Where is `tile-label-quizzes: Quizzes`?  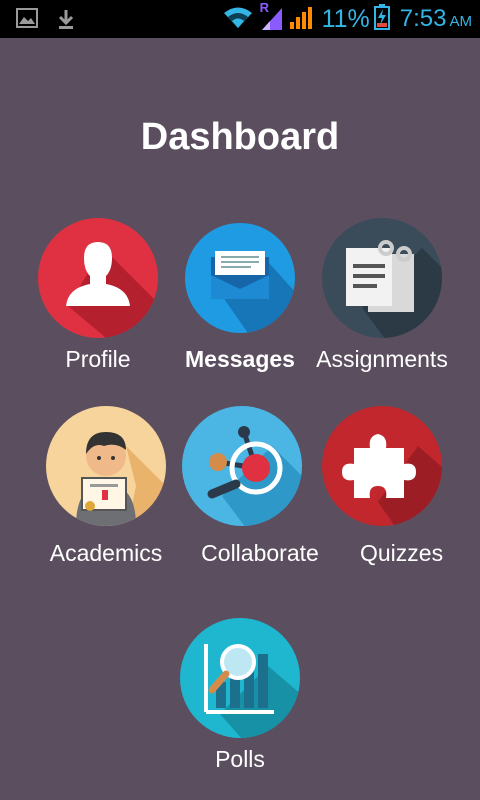 tile-label-quizzes: Quizzes is located at coordinates (402, 553).